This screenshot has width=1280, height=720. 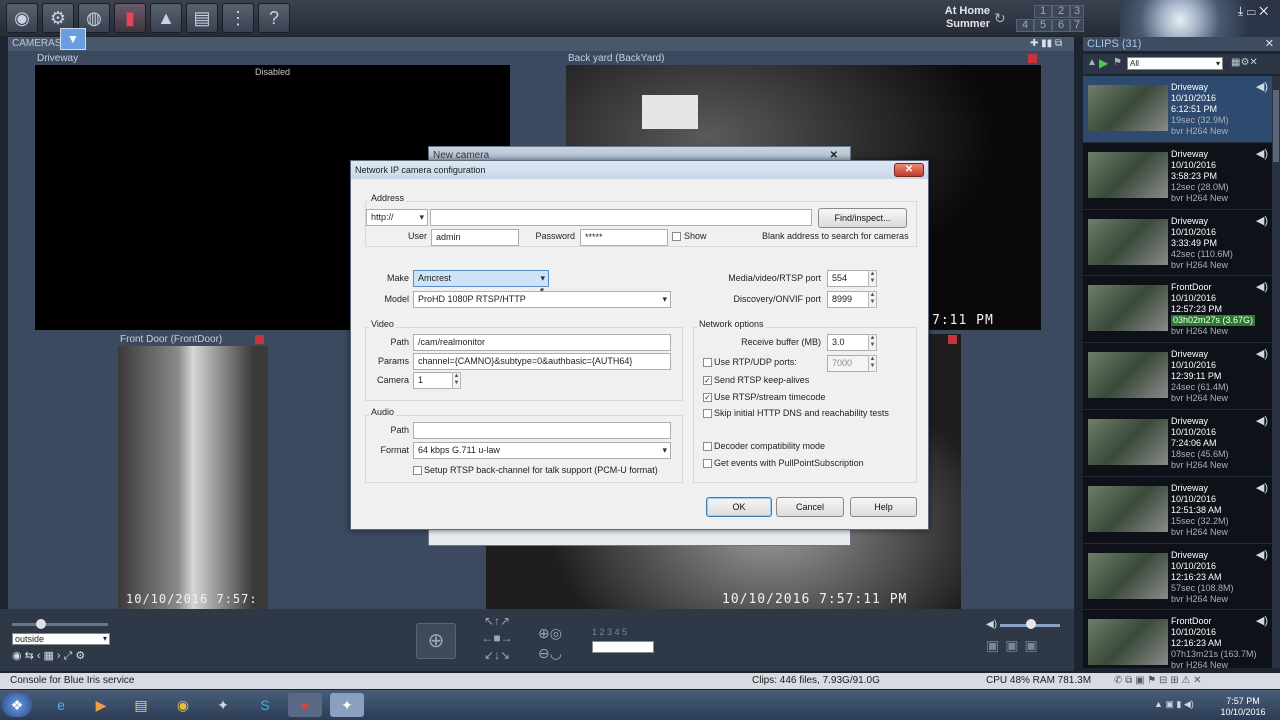 I want to click on address-input, so click(x=621, y=217).